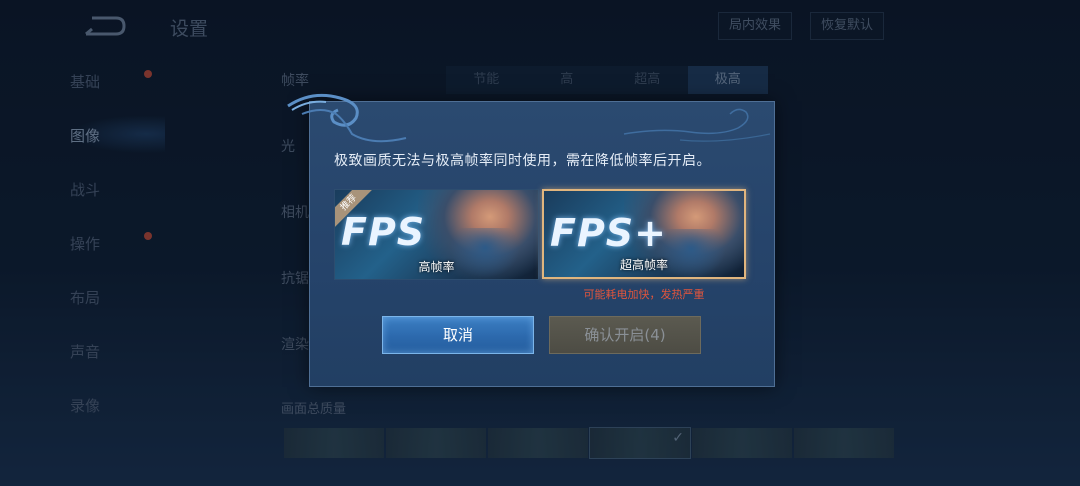  What do you see at coordinates (643, 265) in the screenshot?
I see `option-label: 超高帧率` at bounding box center [643, 265].